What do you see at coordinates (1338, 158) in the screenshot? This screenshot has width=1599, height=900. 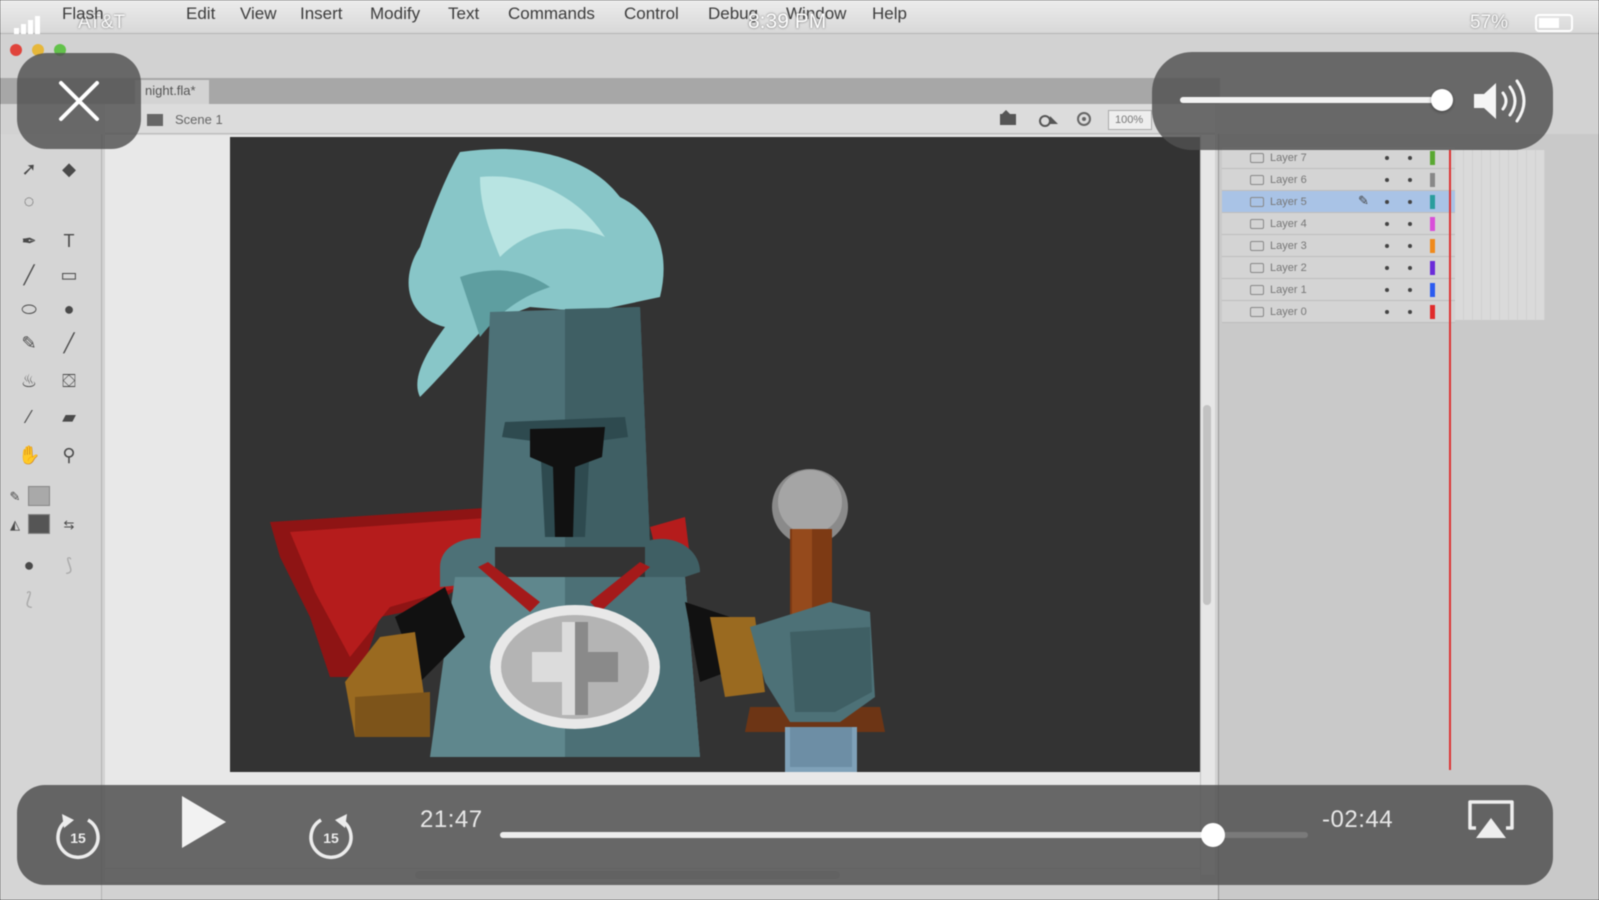 I see `layer-row: Layer 7` at bounding box center [1338, 158].